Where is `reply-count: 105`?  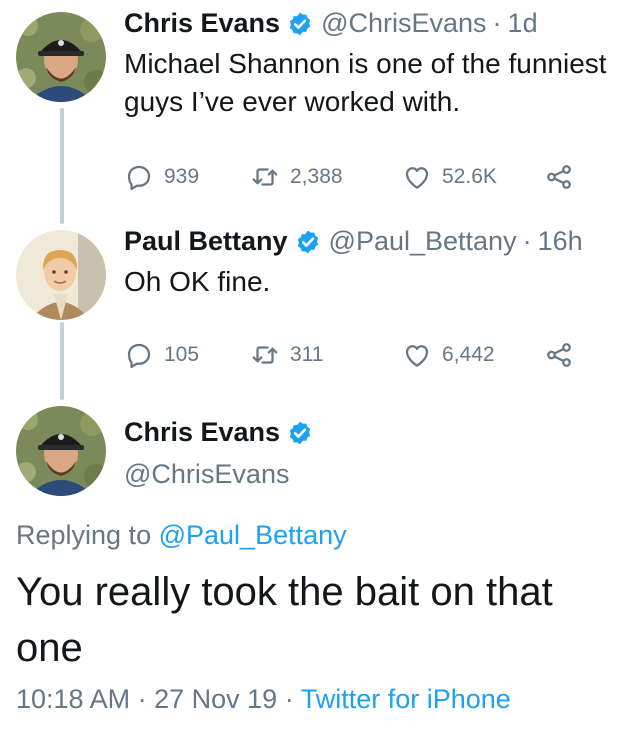 reply-count: 105 is located at coordinates (182, 354).